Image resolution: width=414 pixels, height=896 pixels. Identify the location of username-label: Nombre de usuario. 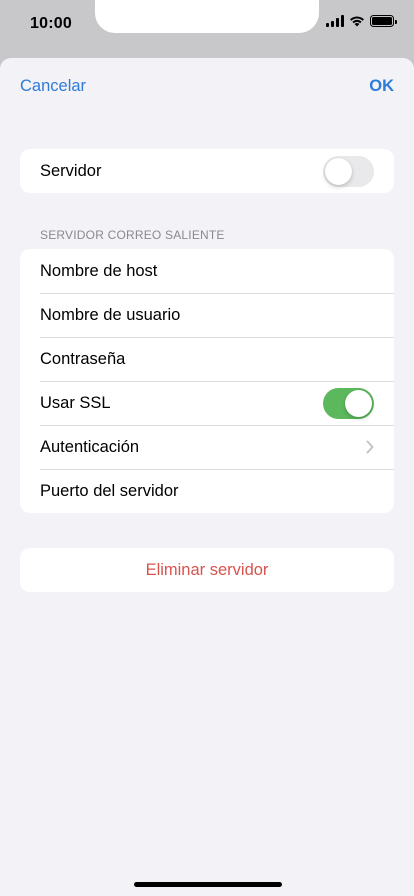
(110, 314).